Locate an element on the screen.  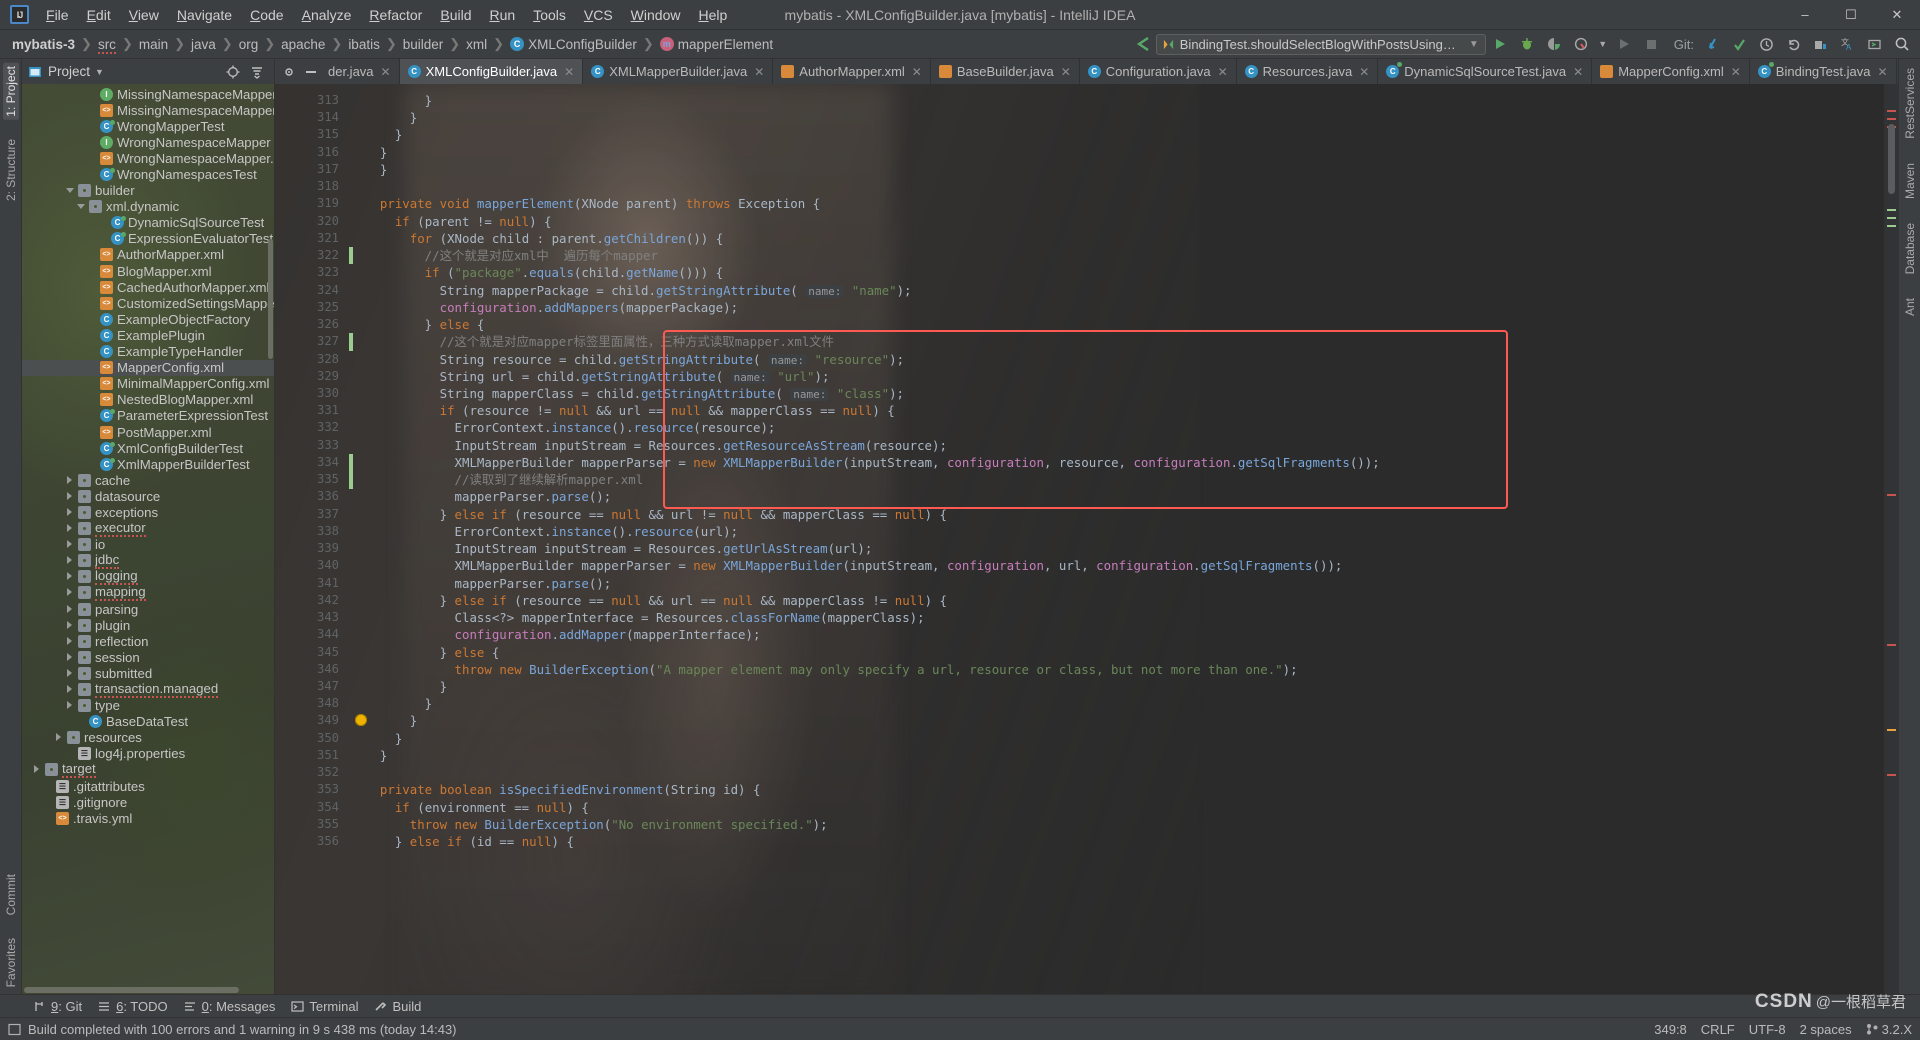
line-number: 317 is located at coordinates (311, 169).